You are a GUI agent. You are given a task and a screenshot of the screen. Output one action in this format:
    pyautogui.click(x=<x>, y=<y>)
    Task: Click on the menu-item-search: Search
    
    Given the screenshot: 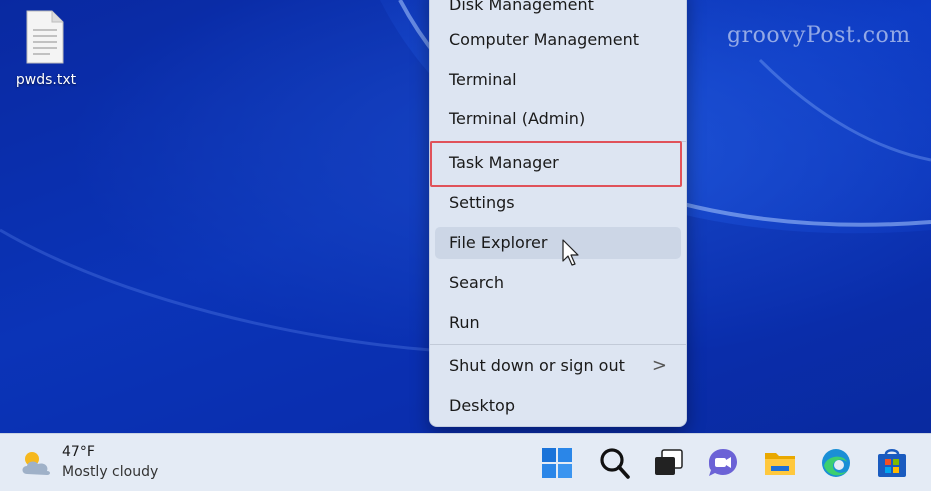 What is the action you would take?
    pyautogui.click(x=558, y=283)
    